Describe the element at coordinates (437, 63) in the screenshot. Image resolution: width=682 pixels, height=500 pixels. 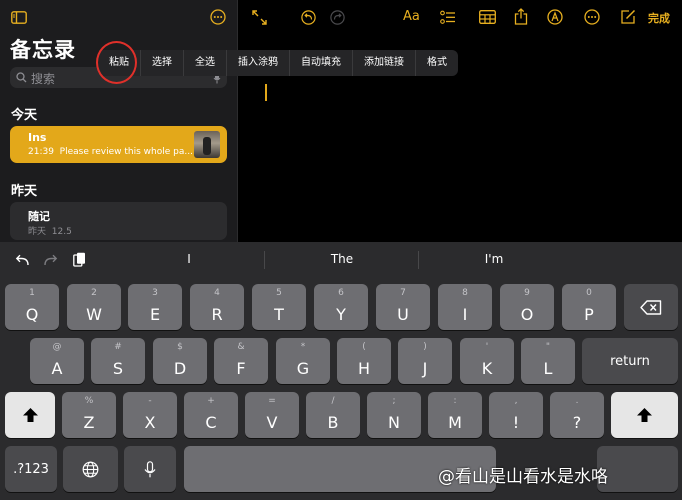
I see `menu-item-format: 格式` at that location.